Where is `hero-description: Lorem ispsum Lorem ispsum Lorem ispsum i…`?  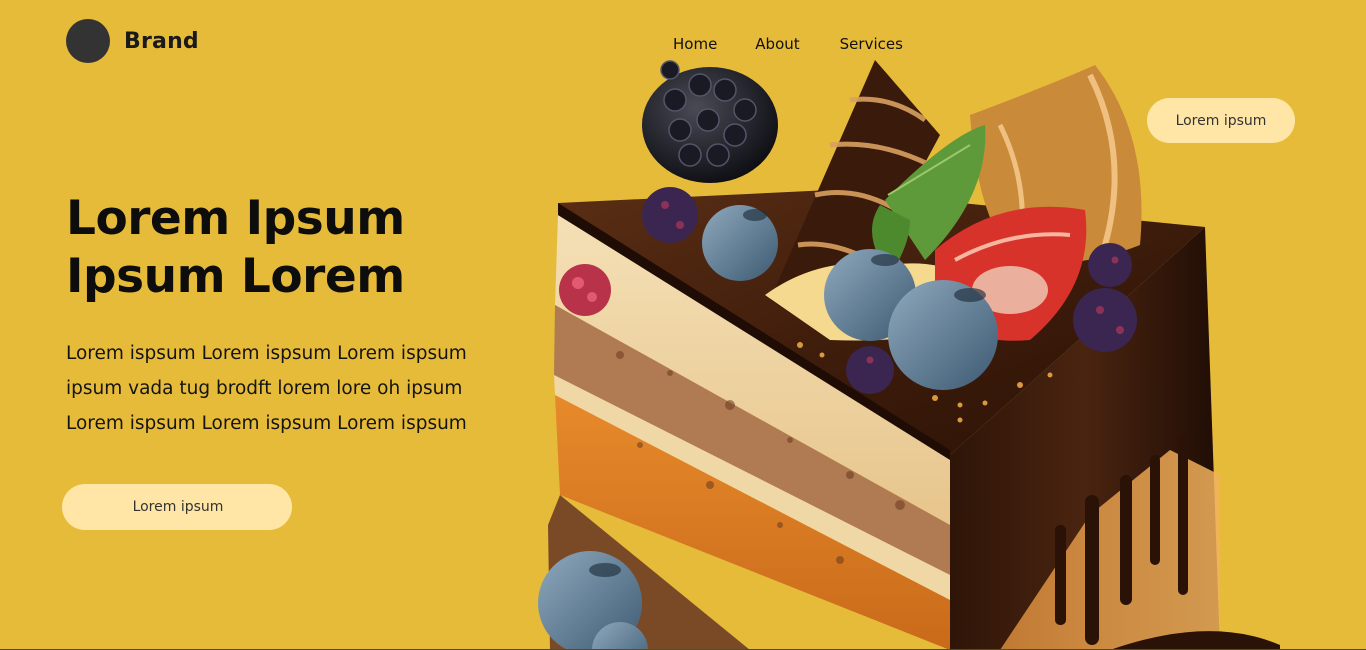
hero-description: Lorem ispsum Lorem ispsum Lorem ispsum i… is located at coordinates (286, 388).